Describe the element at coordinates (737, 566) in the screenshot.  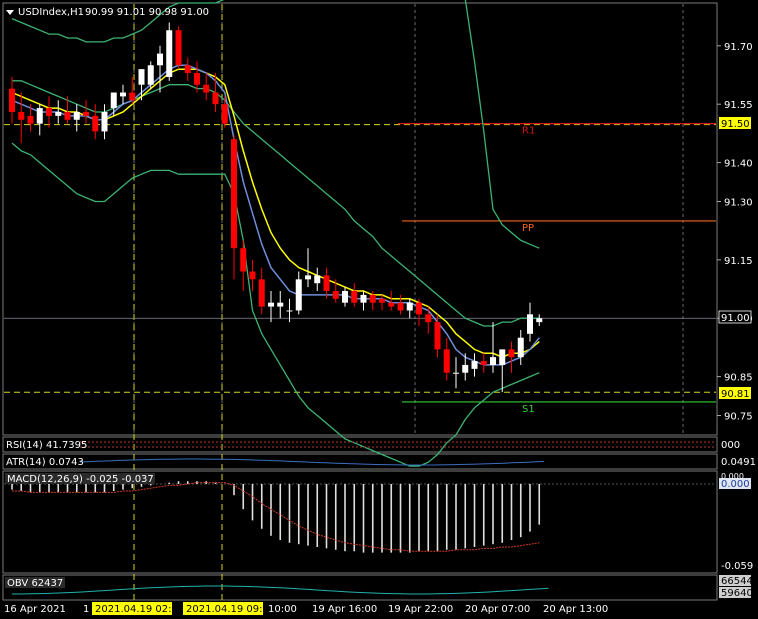
I see `macd-axis-bottom: -0.059` at that location.